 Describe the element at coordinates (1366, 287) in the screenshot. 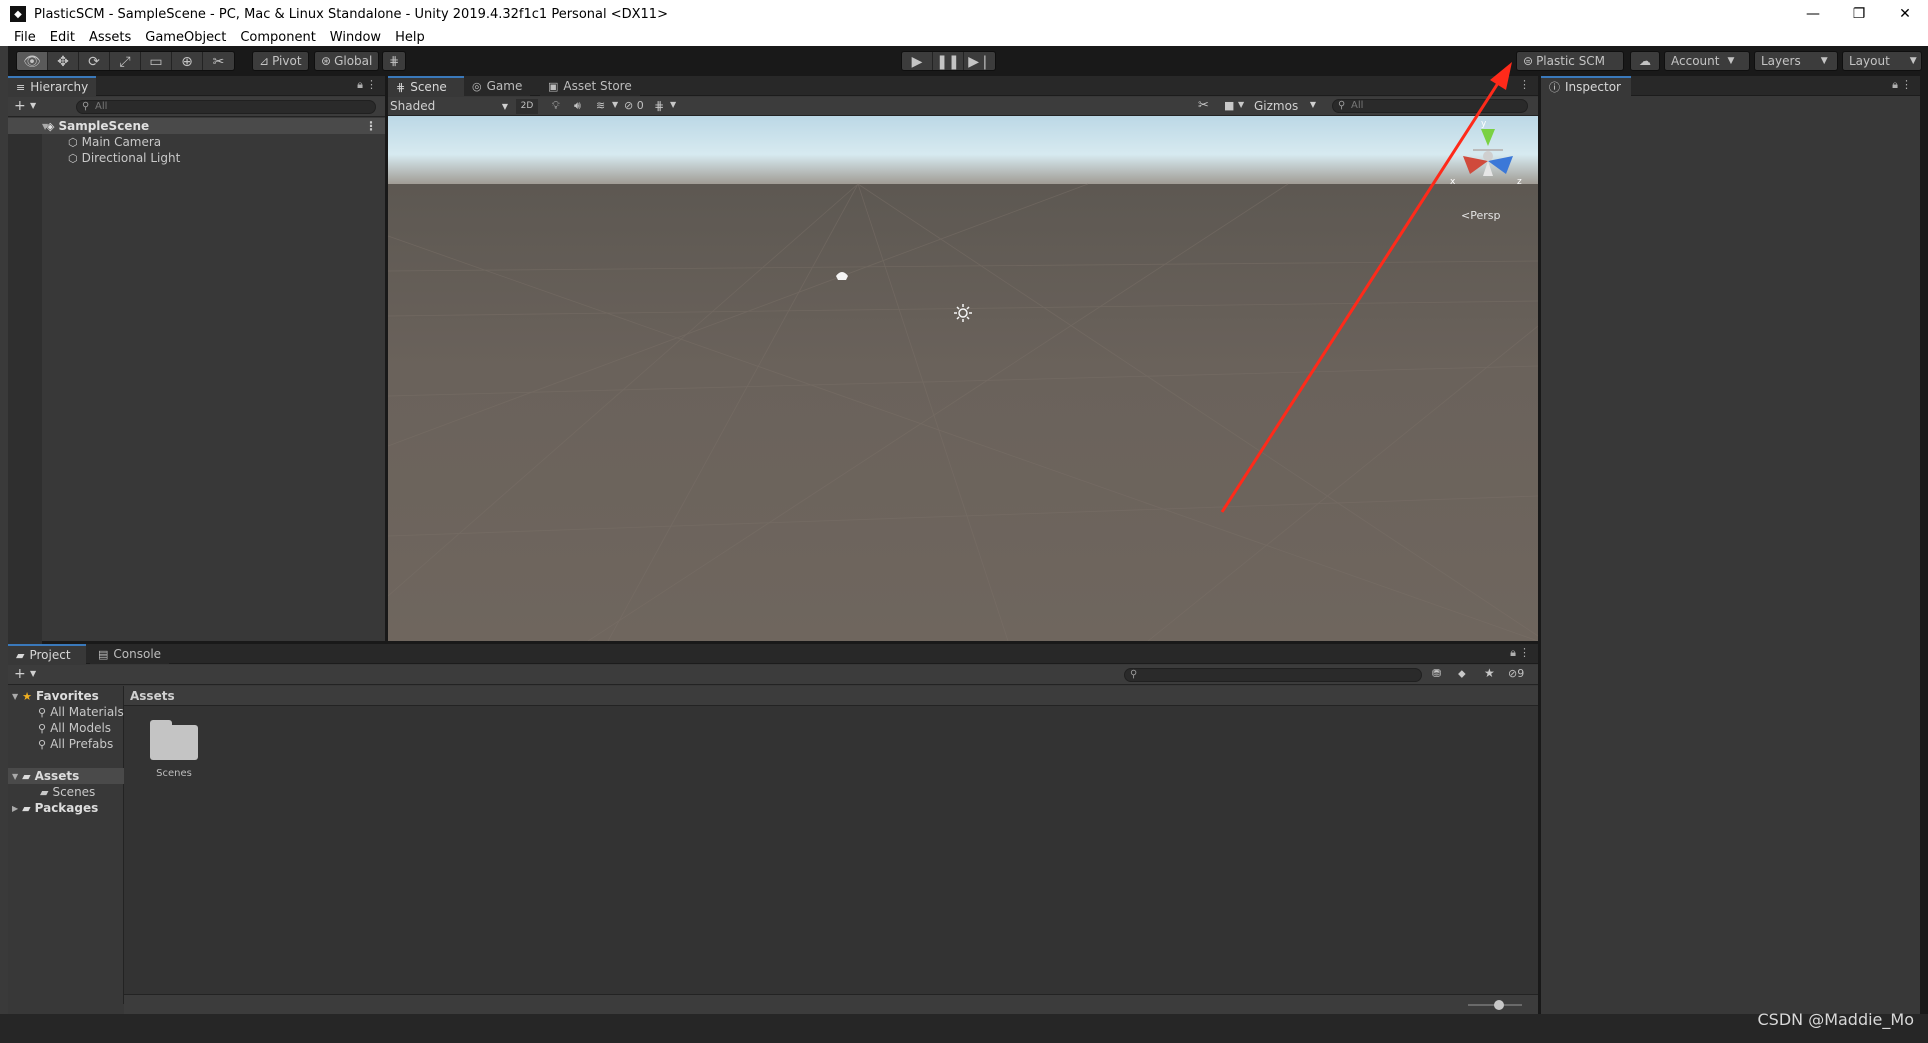

I see `annotation-arrow` at that location.